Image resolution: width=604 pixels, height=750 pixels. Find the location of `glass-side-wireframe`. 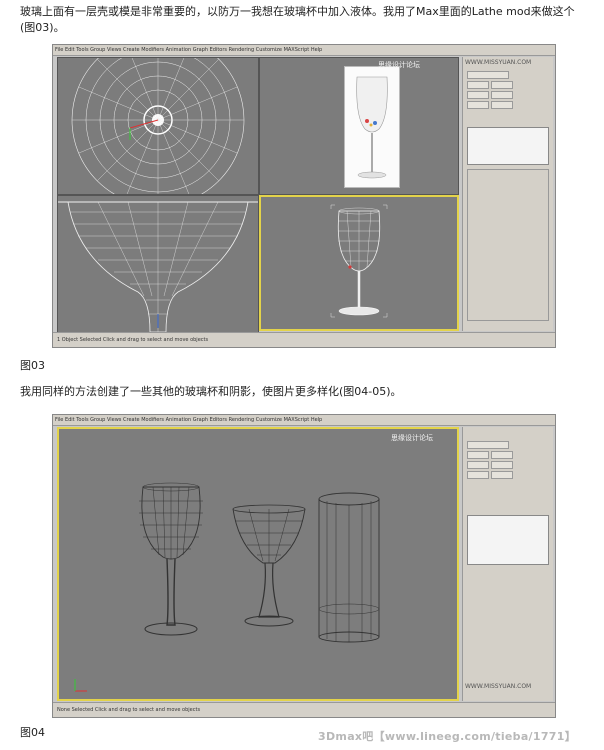

glass-side-wireframe is located at coordinates (158, 266).